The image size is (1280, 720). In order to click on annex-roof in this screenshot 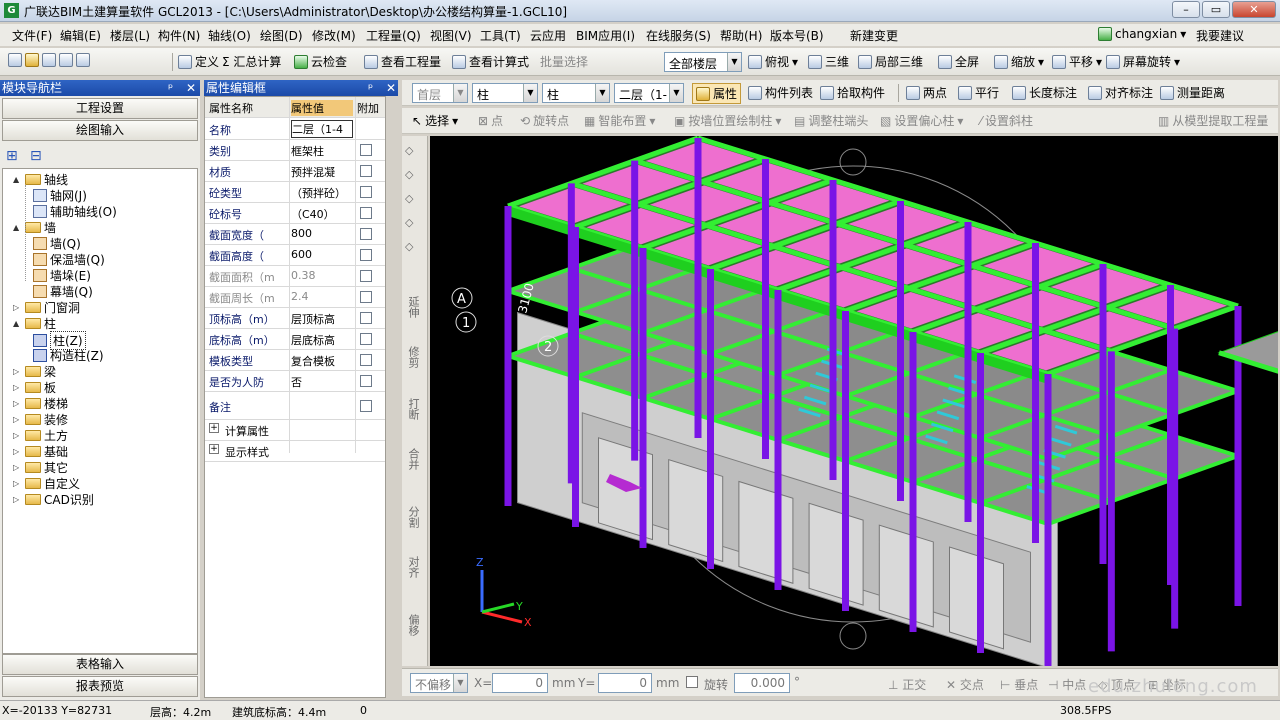, I will do `click(1247, 371)`.